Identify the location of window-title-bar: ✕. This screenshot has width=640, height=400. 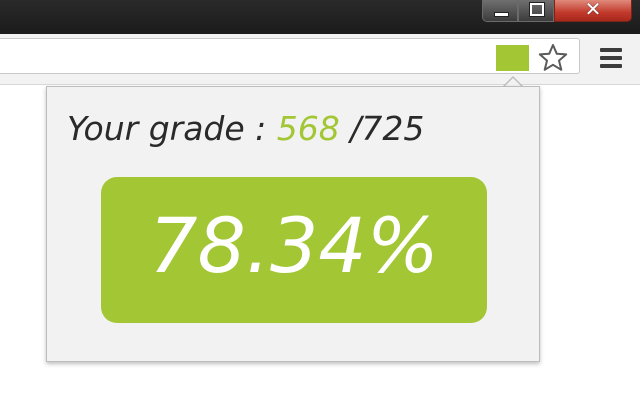
(320, 17).